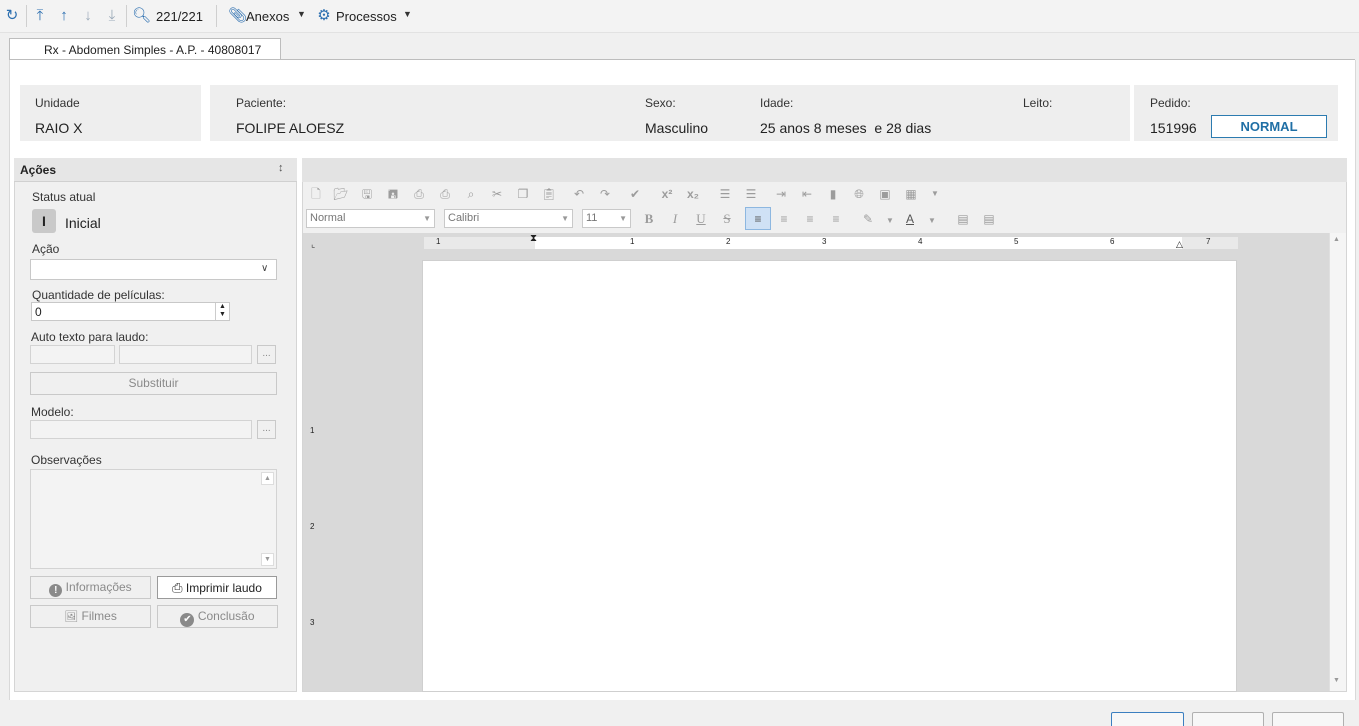 This screenshot has height=726, width=1359. Describe the element at coordinates (281, 168) in the screenshot. I see `pin-icon: ↕` at that location.